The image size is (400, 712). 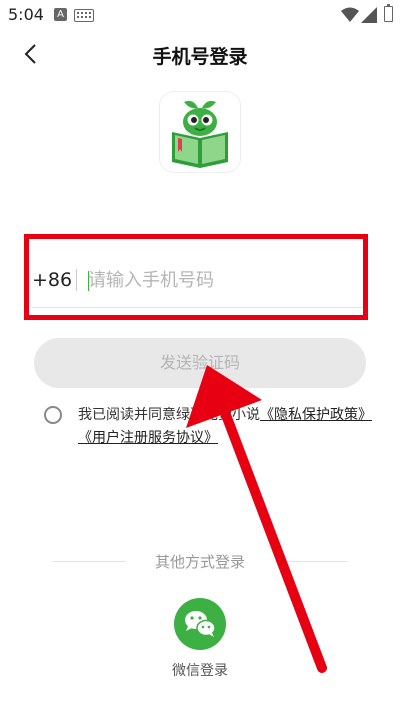 I want to click on wechat-login-label: 微信登录, so click(x=200, y=671).